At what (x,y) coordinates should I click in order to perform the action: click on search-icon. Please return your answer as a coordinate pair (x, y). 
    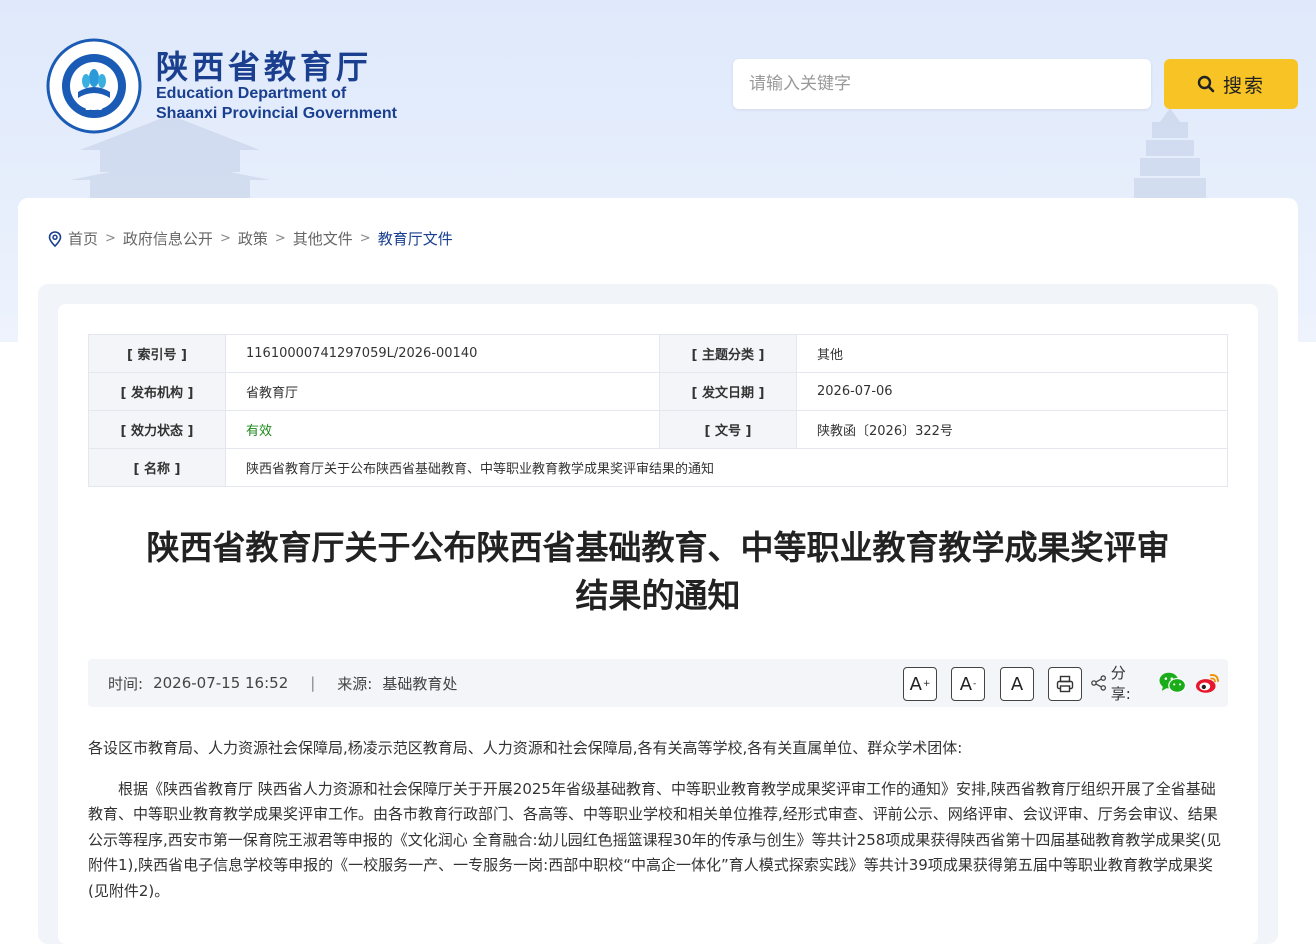
    Looking at the image, I should click on (1206, 84).